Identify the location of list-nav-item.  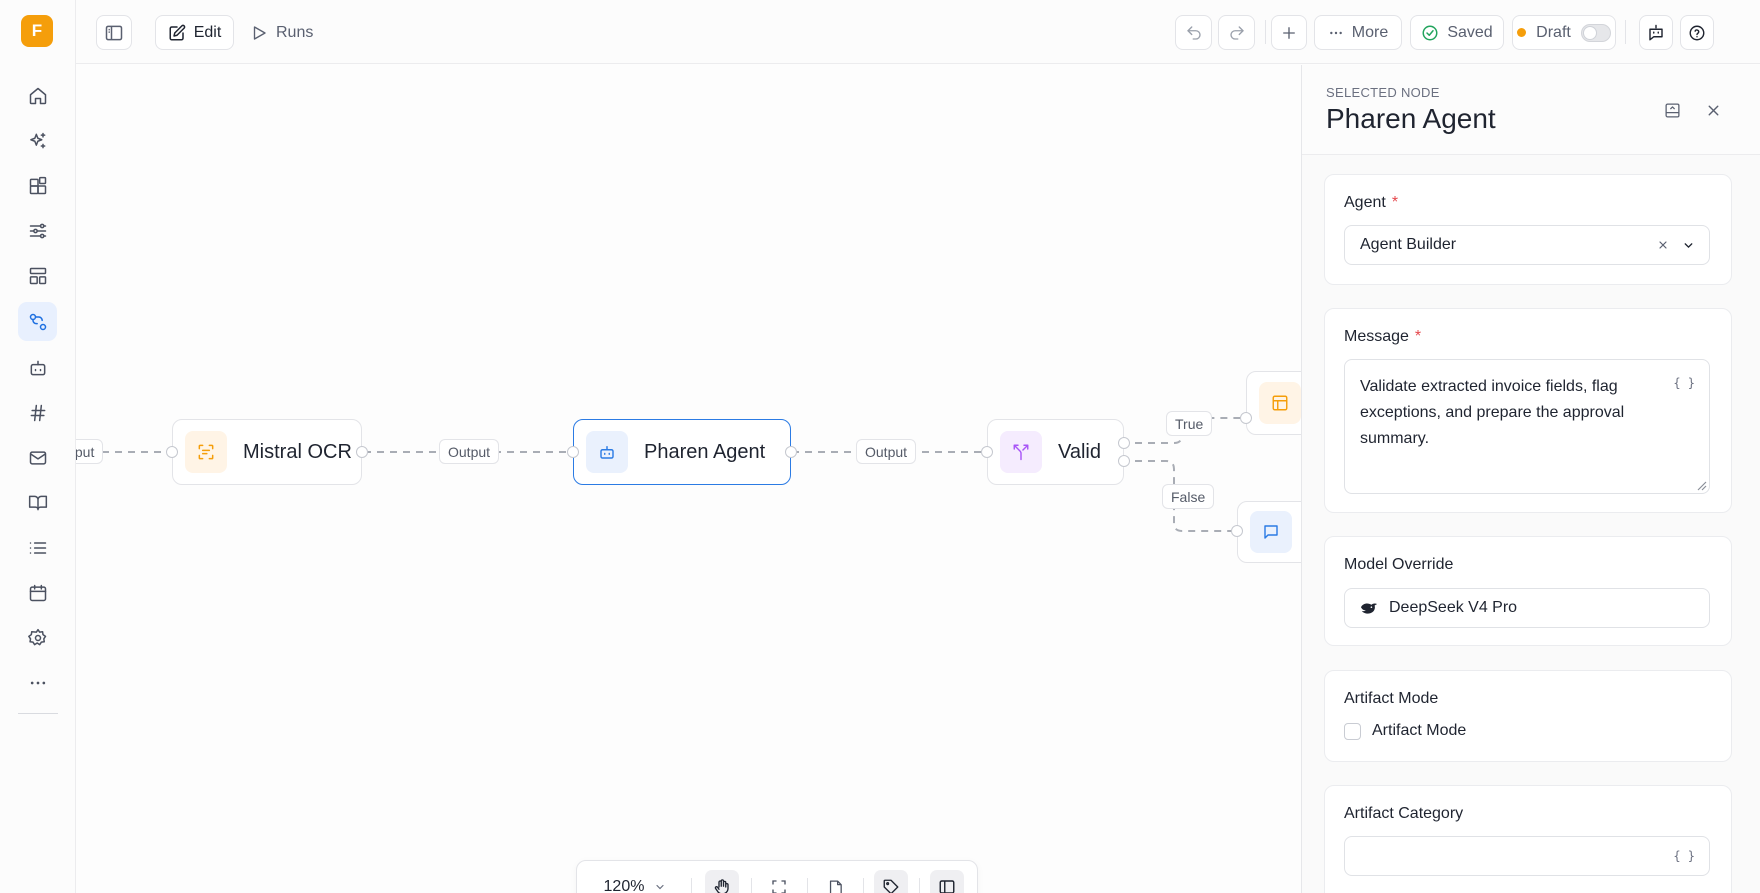
(37, 547).